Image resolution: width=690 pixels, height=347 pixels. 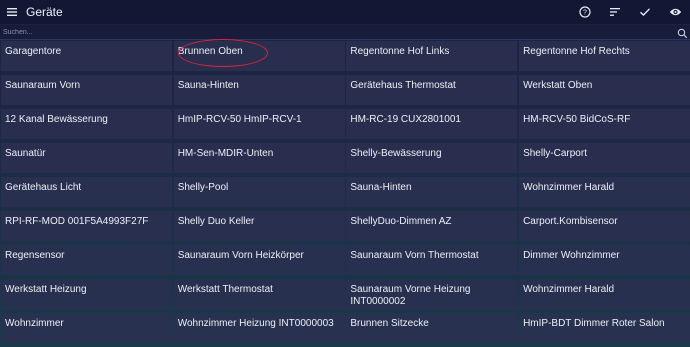 I want to click on device-tile: Saunaraum Vorn, so click(x=86, y=90).